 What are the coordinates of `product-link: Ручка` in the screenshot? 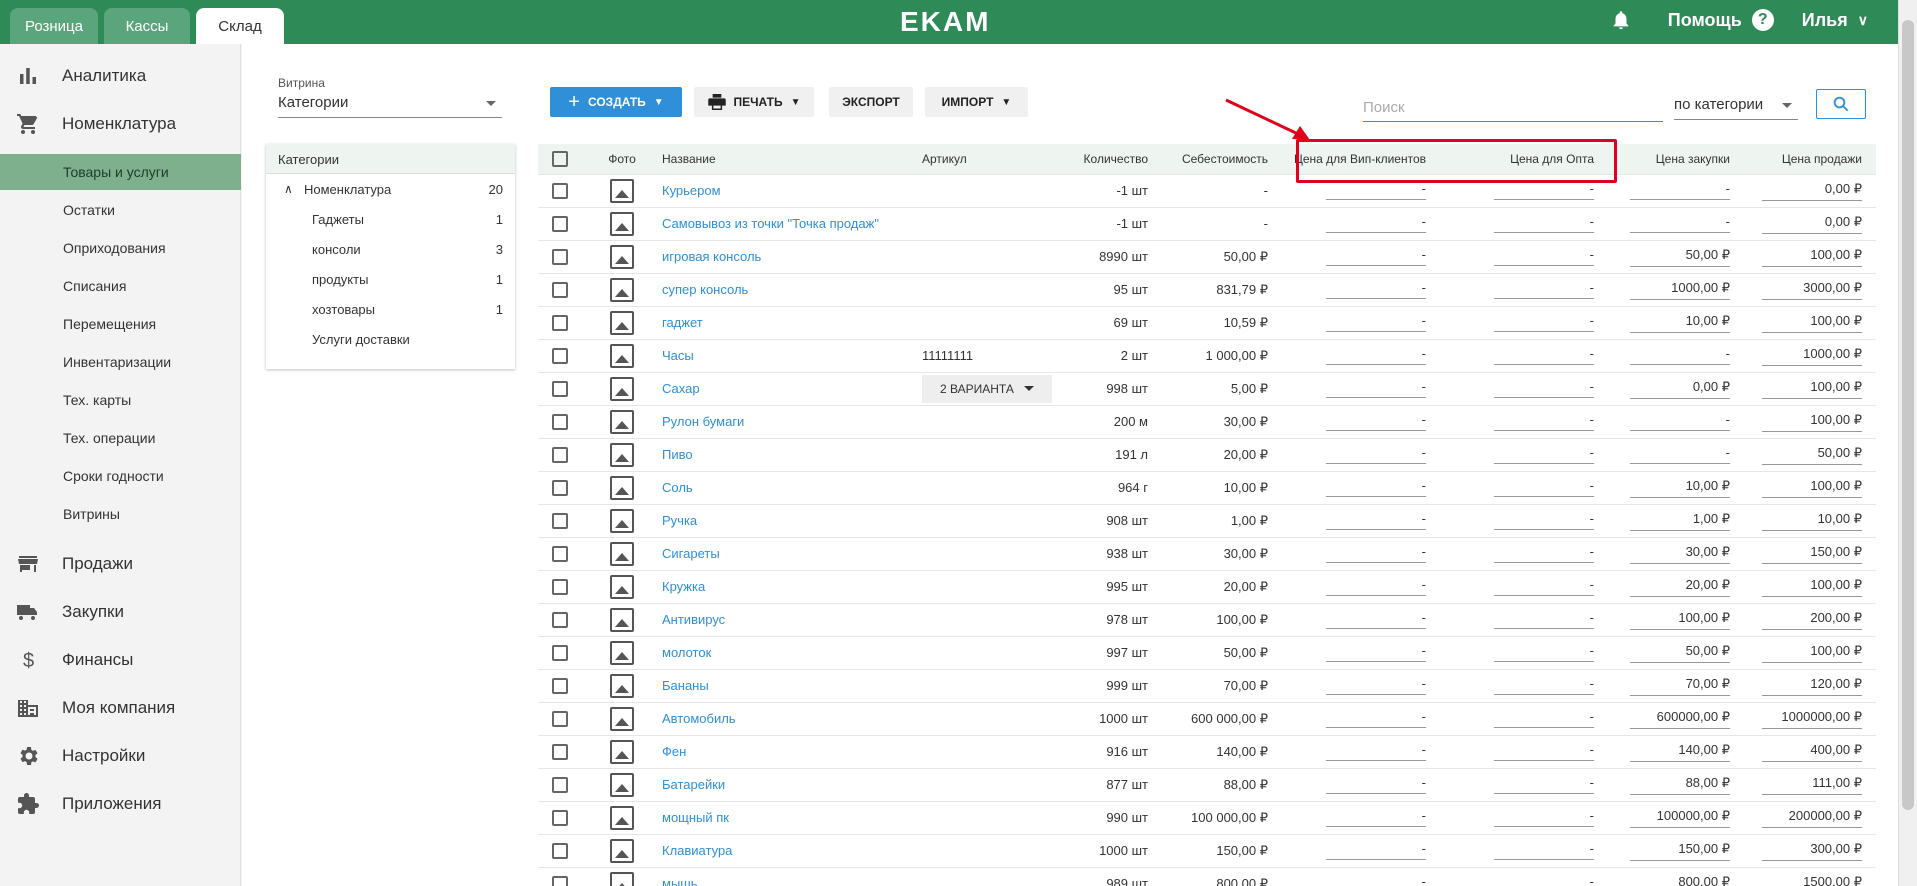 It's located at (679, 520).